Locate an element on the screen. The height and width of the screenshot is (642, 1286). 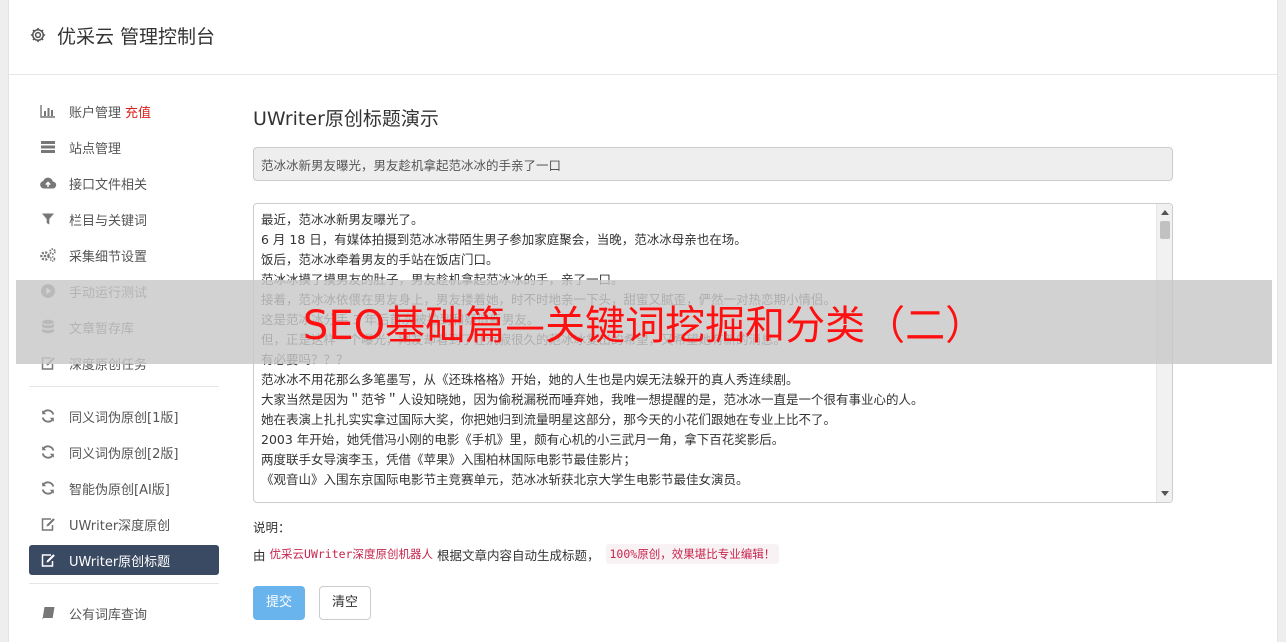
gear-icon is located at coordinates (38, 35).